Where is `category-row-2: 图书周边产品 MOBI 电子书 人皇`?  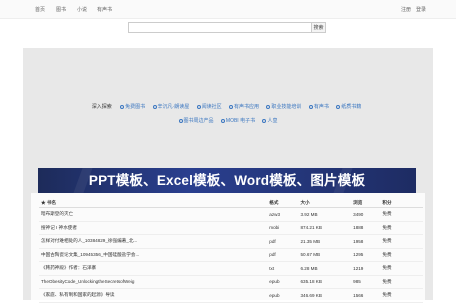 category-row-2: 图书周边产品 MOBI 电子书 人皇 is located at coordinates (228, 121).